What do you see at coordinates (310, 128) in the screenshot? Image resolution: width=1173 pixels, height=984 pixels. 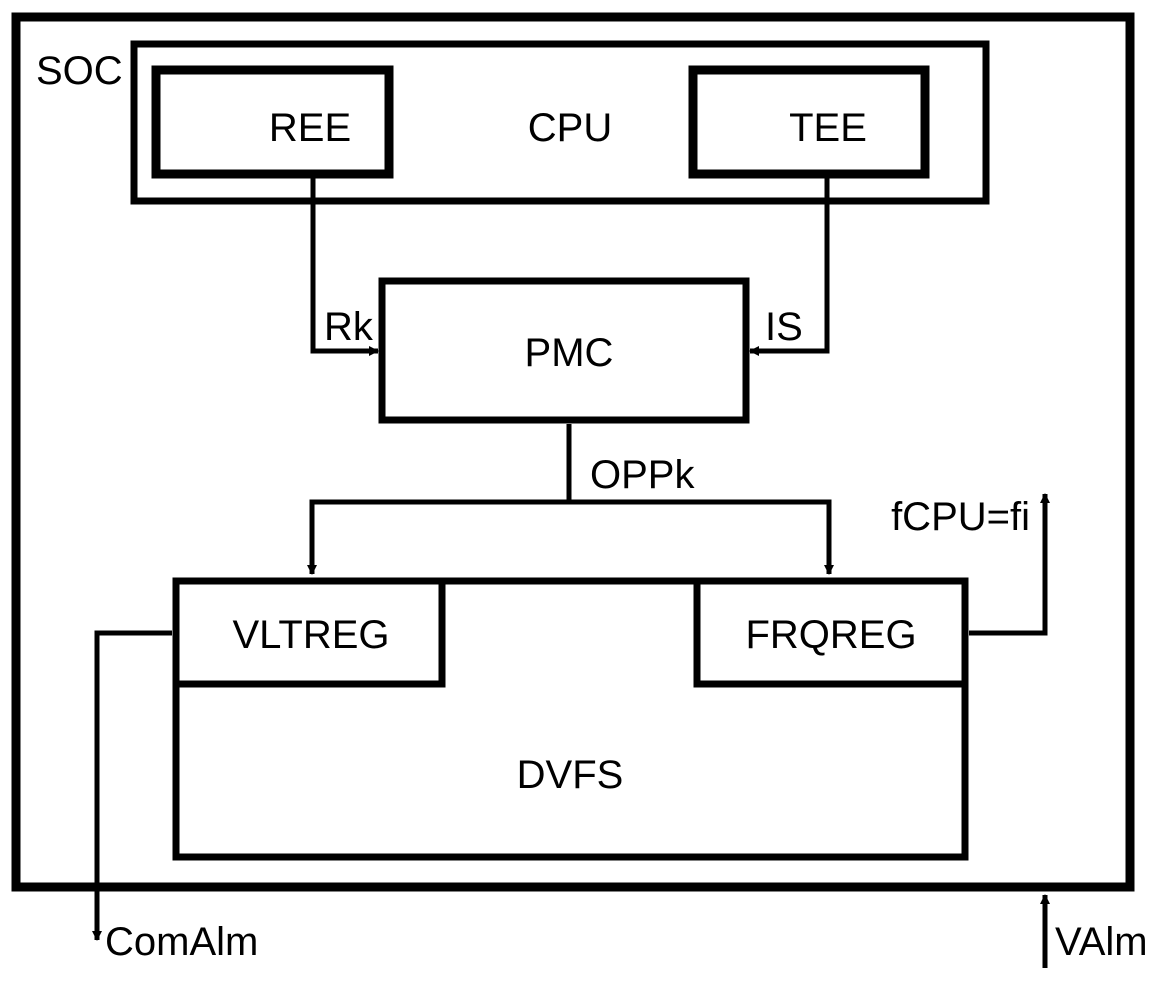 I see `ree-label: REE` at bounding box center [310, 128].